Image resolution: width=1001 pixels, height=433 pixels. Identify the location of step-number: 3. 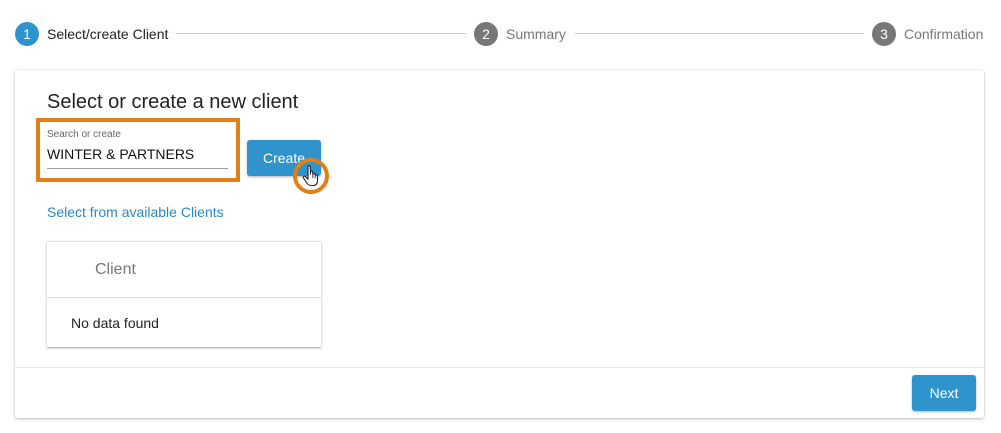
(884, 34).